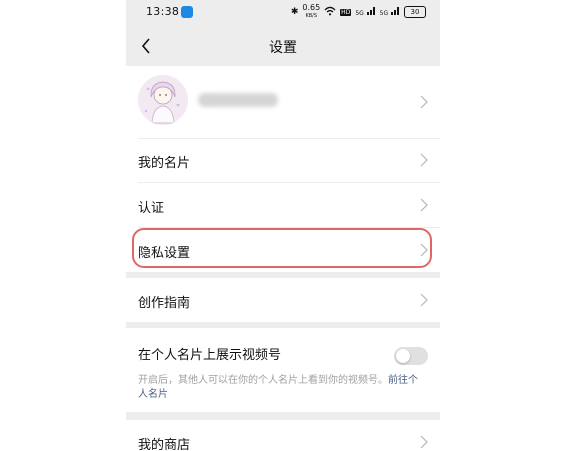 This screenshot has height=451, width=582. I want to click on status-icons: ✱ 0.65 KB/S HD 5G 5G 30, so click(358, 12).